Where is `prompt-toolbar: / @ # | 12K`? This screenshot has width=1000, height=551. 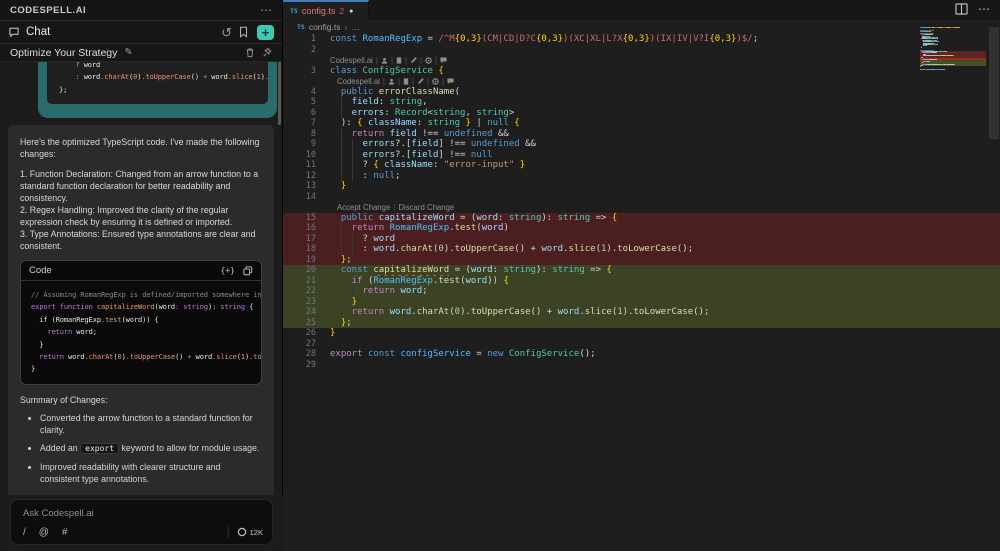
prompt-toolbar: / @ # | 12K is located at coordinates (143, 532).